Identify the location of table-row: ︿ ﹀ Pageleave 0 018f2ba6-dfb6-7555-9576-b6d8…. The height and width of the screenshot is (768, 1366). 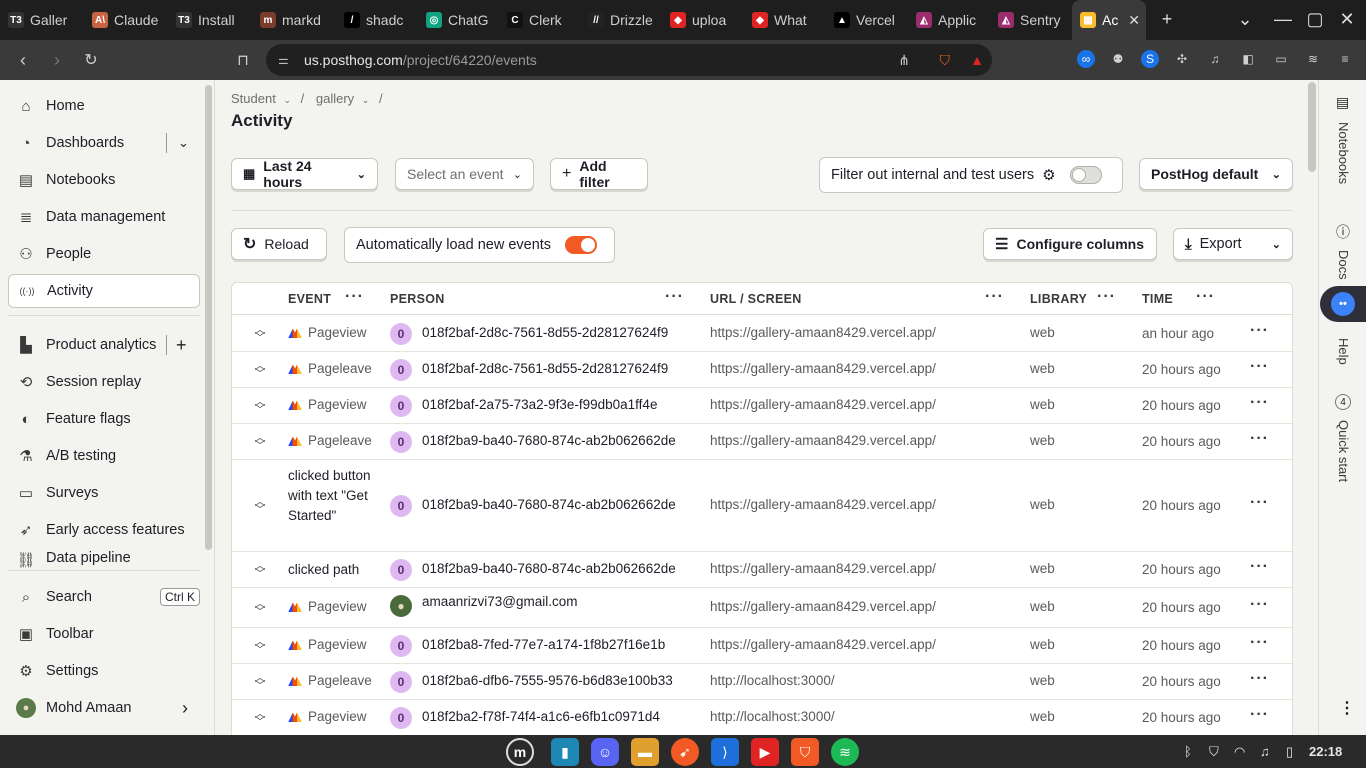
(762, 682).